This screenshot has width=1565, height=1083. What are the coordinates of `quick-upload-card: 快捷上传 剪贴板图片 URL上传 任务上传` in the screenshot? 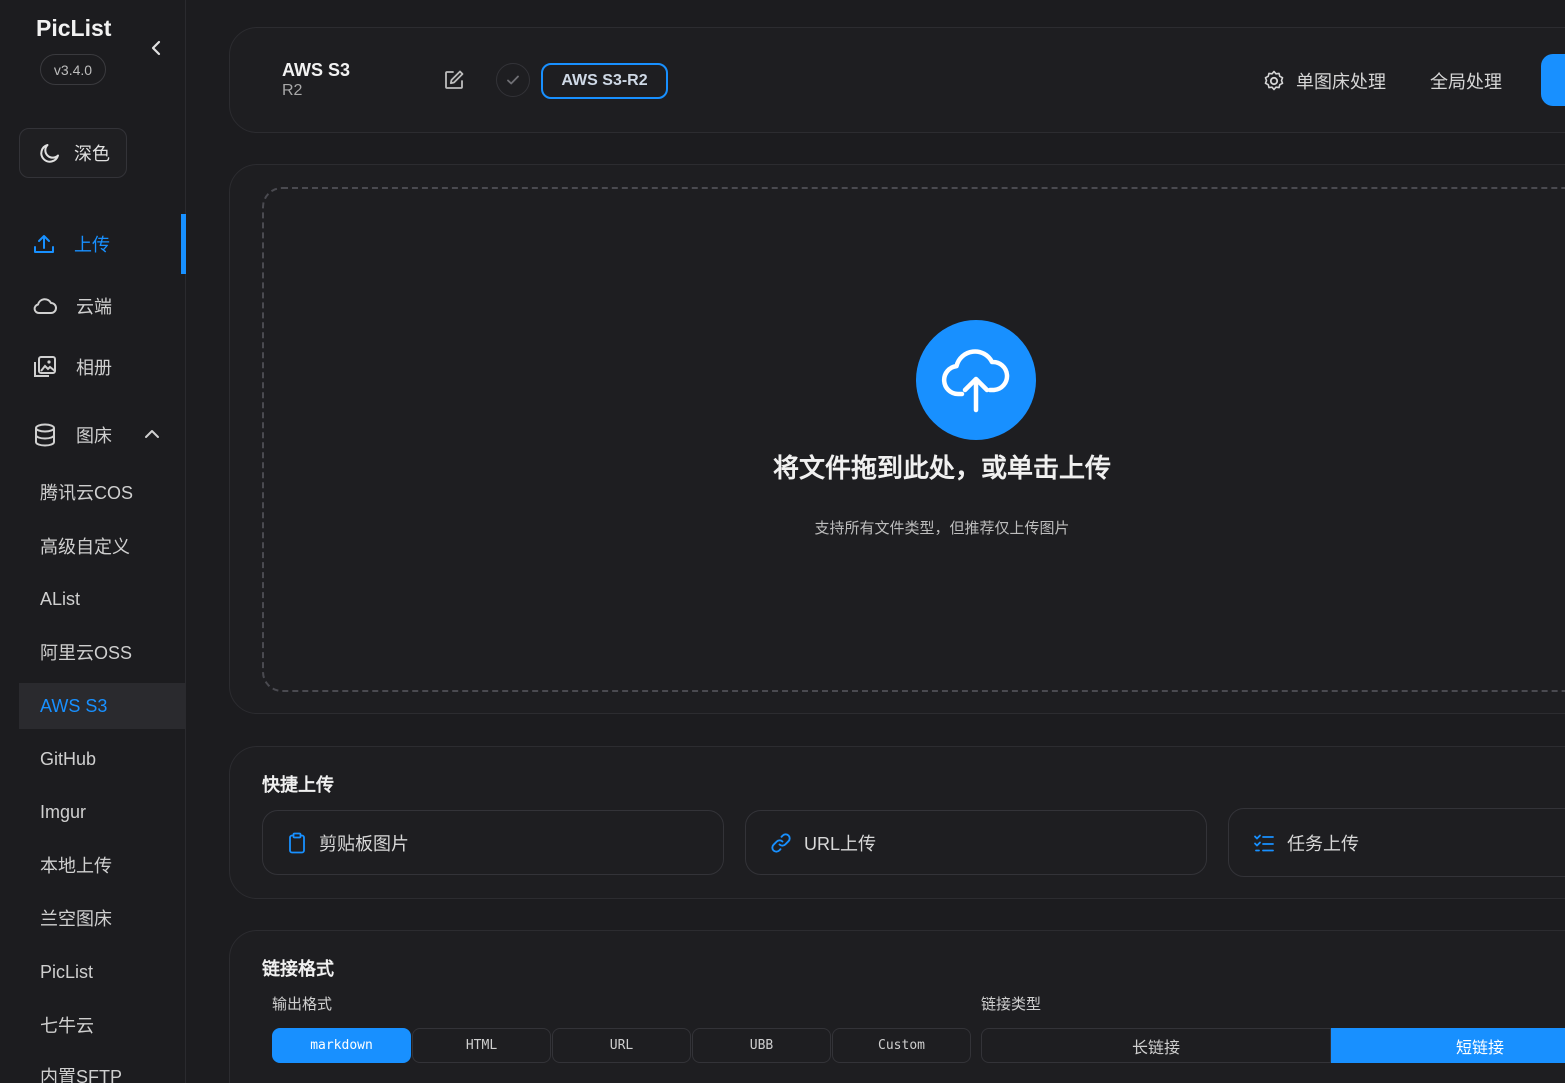 It's located at (897, 822).